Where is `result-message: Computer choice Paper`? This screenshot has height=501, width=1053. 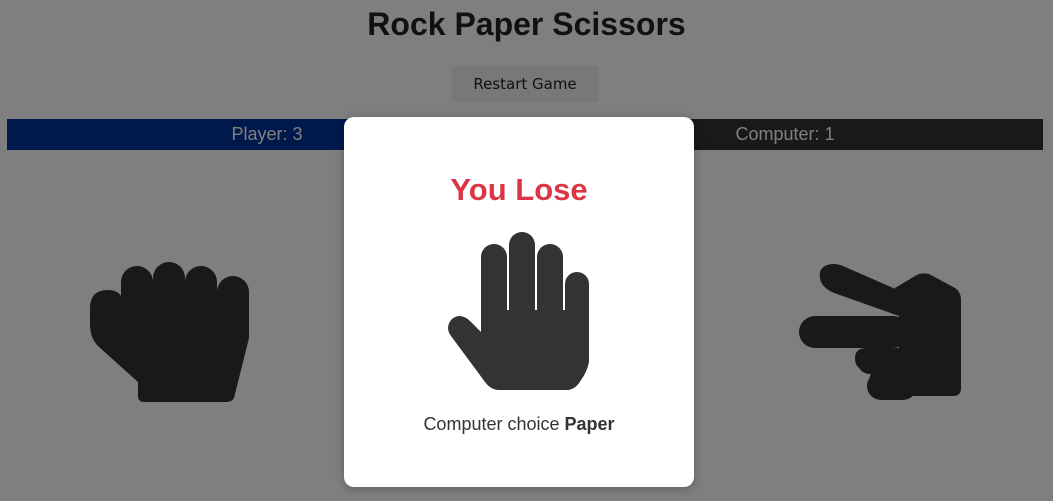 result-message: Computer choice Paper is located at coordinates (519, 424).